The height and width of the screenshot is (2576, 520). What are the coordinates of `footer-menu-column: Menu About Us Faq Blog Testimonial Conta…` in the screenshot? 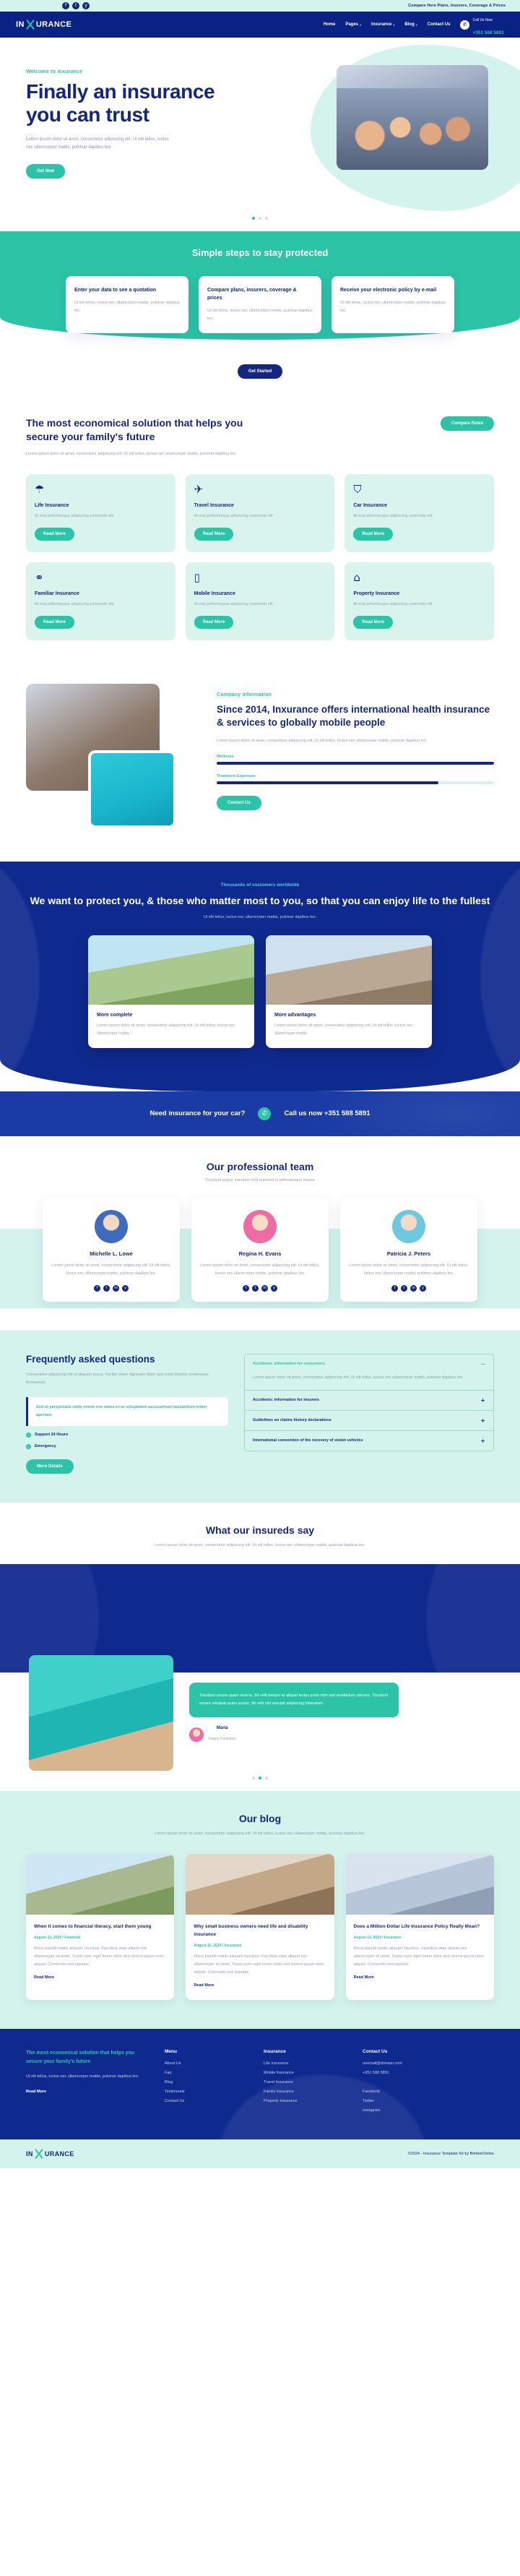 It's located at (206, 2084).